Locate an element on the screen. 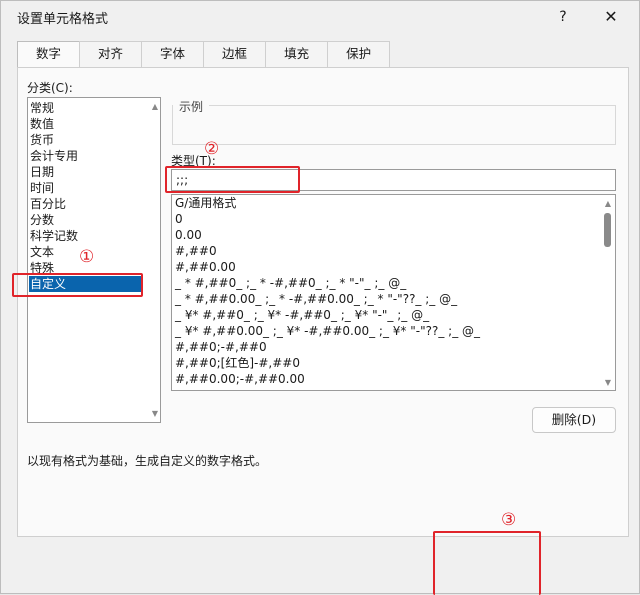  category-item-date: 日期 is located at coordinates (86, 172).